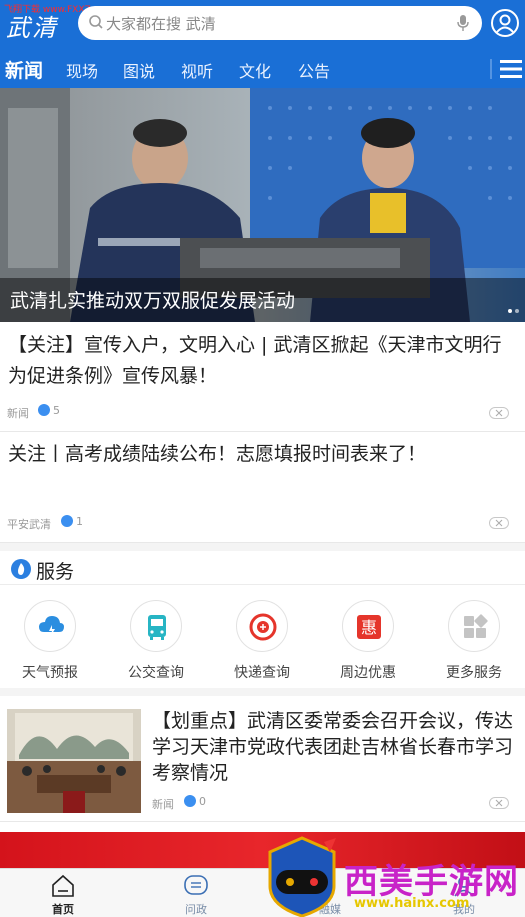 The height and width of the screenshot is (917, 525). I want to click on tab-pictures: 图说, so click(139, 70).